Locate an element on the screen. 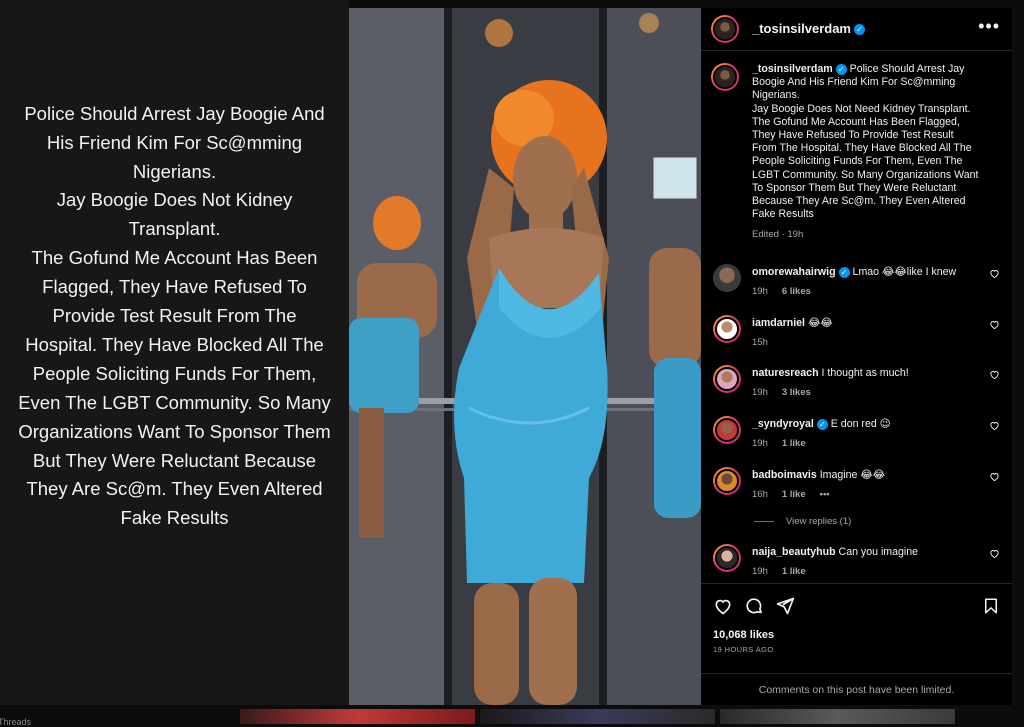 This screenshot has height=727, width=1024. threads-label: Threads is located at coordinates (15, 722).